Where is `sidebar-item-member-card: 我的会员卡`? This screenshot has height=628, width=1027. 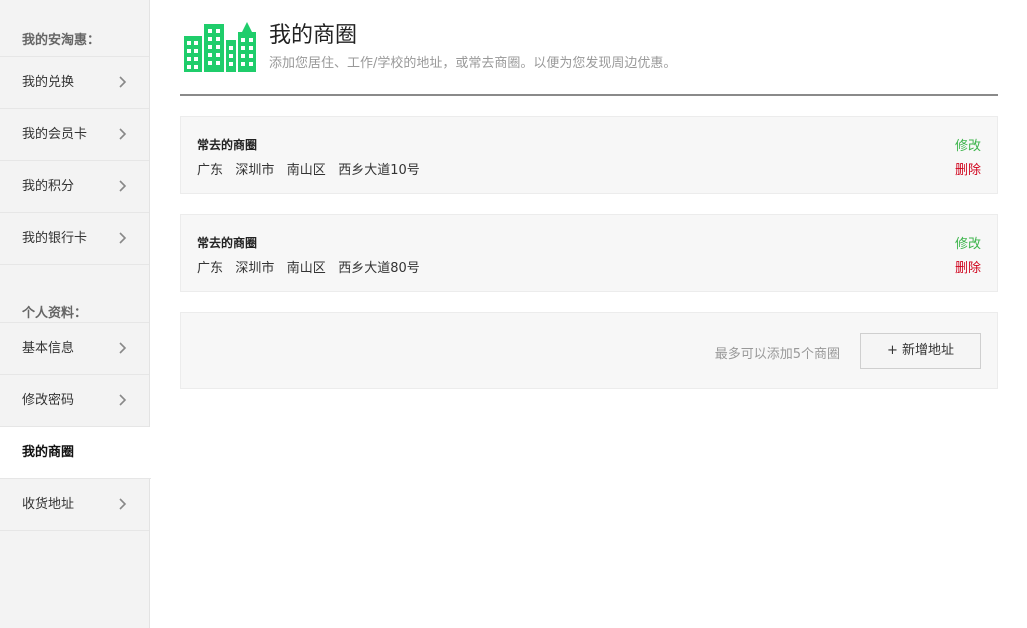 sidebar-item-member-card: 我的会员卡 is located at coordinates (74, 135).